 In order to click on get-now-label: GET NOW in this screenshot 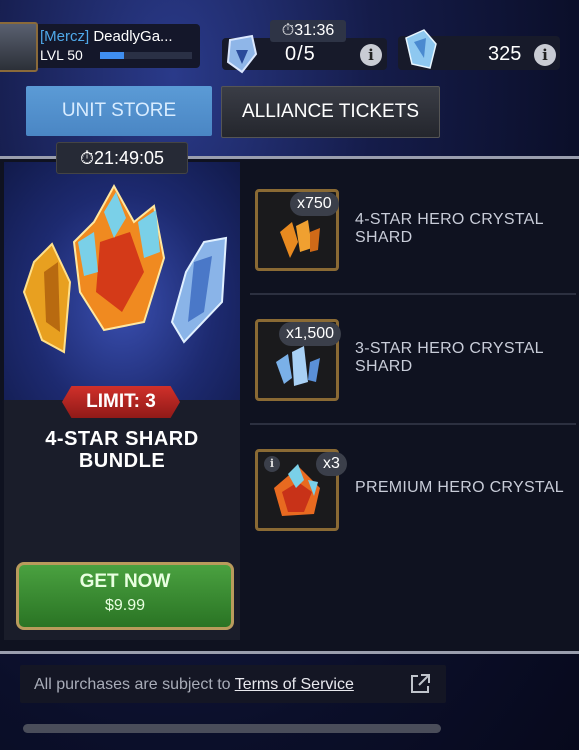, I will do `click(125, 581)`.